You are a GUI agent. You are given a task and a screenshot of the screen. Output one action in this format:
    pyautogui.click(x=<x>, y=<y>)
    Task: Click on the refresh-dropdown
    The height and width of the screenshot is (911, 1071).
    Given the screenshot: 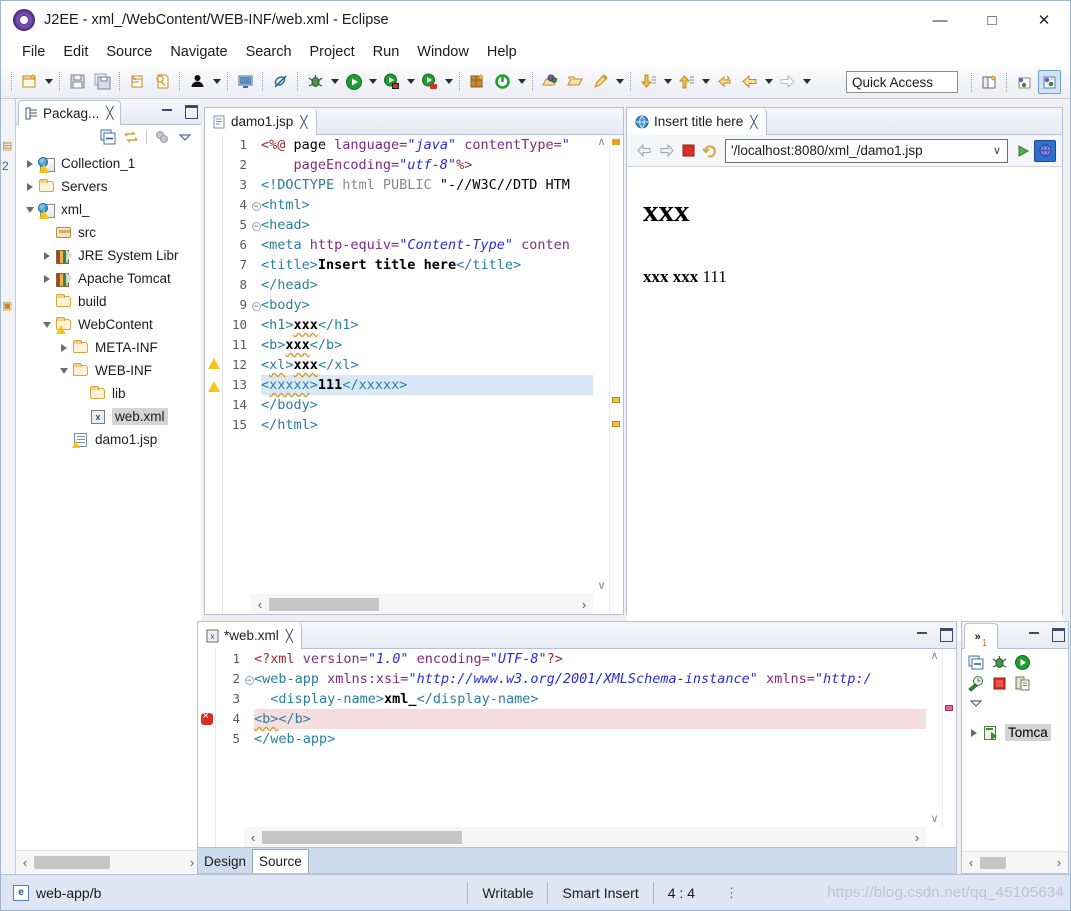 What is the action you would take?
    pyautogui.click(x=521, y=82)
    